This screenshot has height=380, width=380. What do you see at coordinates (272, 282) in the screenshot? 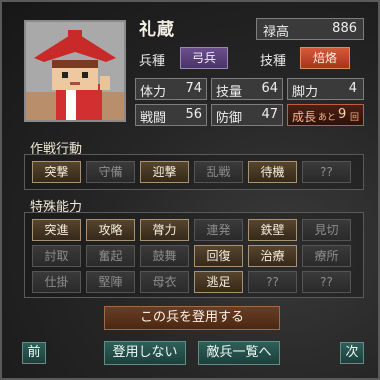
I see `ability-2-4-button: ??` at bounding box center [272, 282].